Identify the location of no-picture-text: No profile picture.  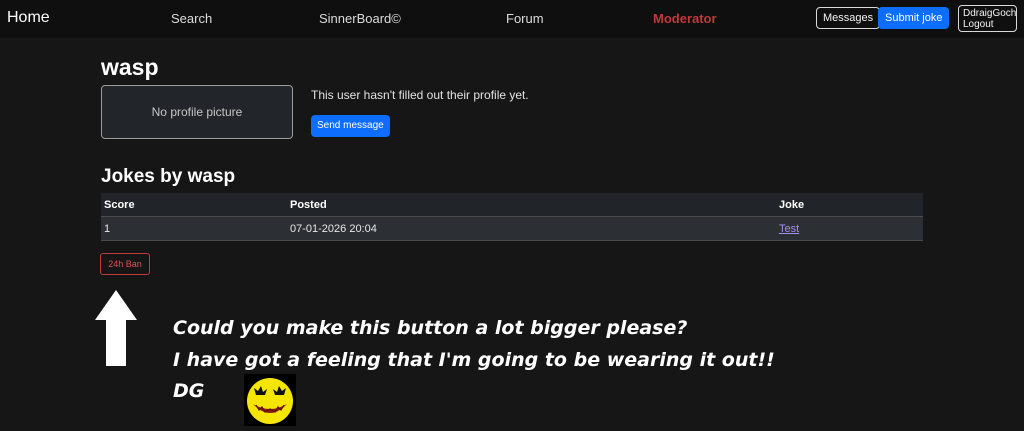
(197, 112).